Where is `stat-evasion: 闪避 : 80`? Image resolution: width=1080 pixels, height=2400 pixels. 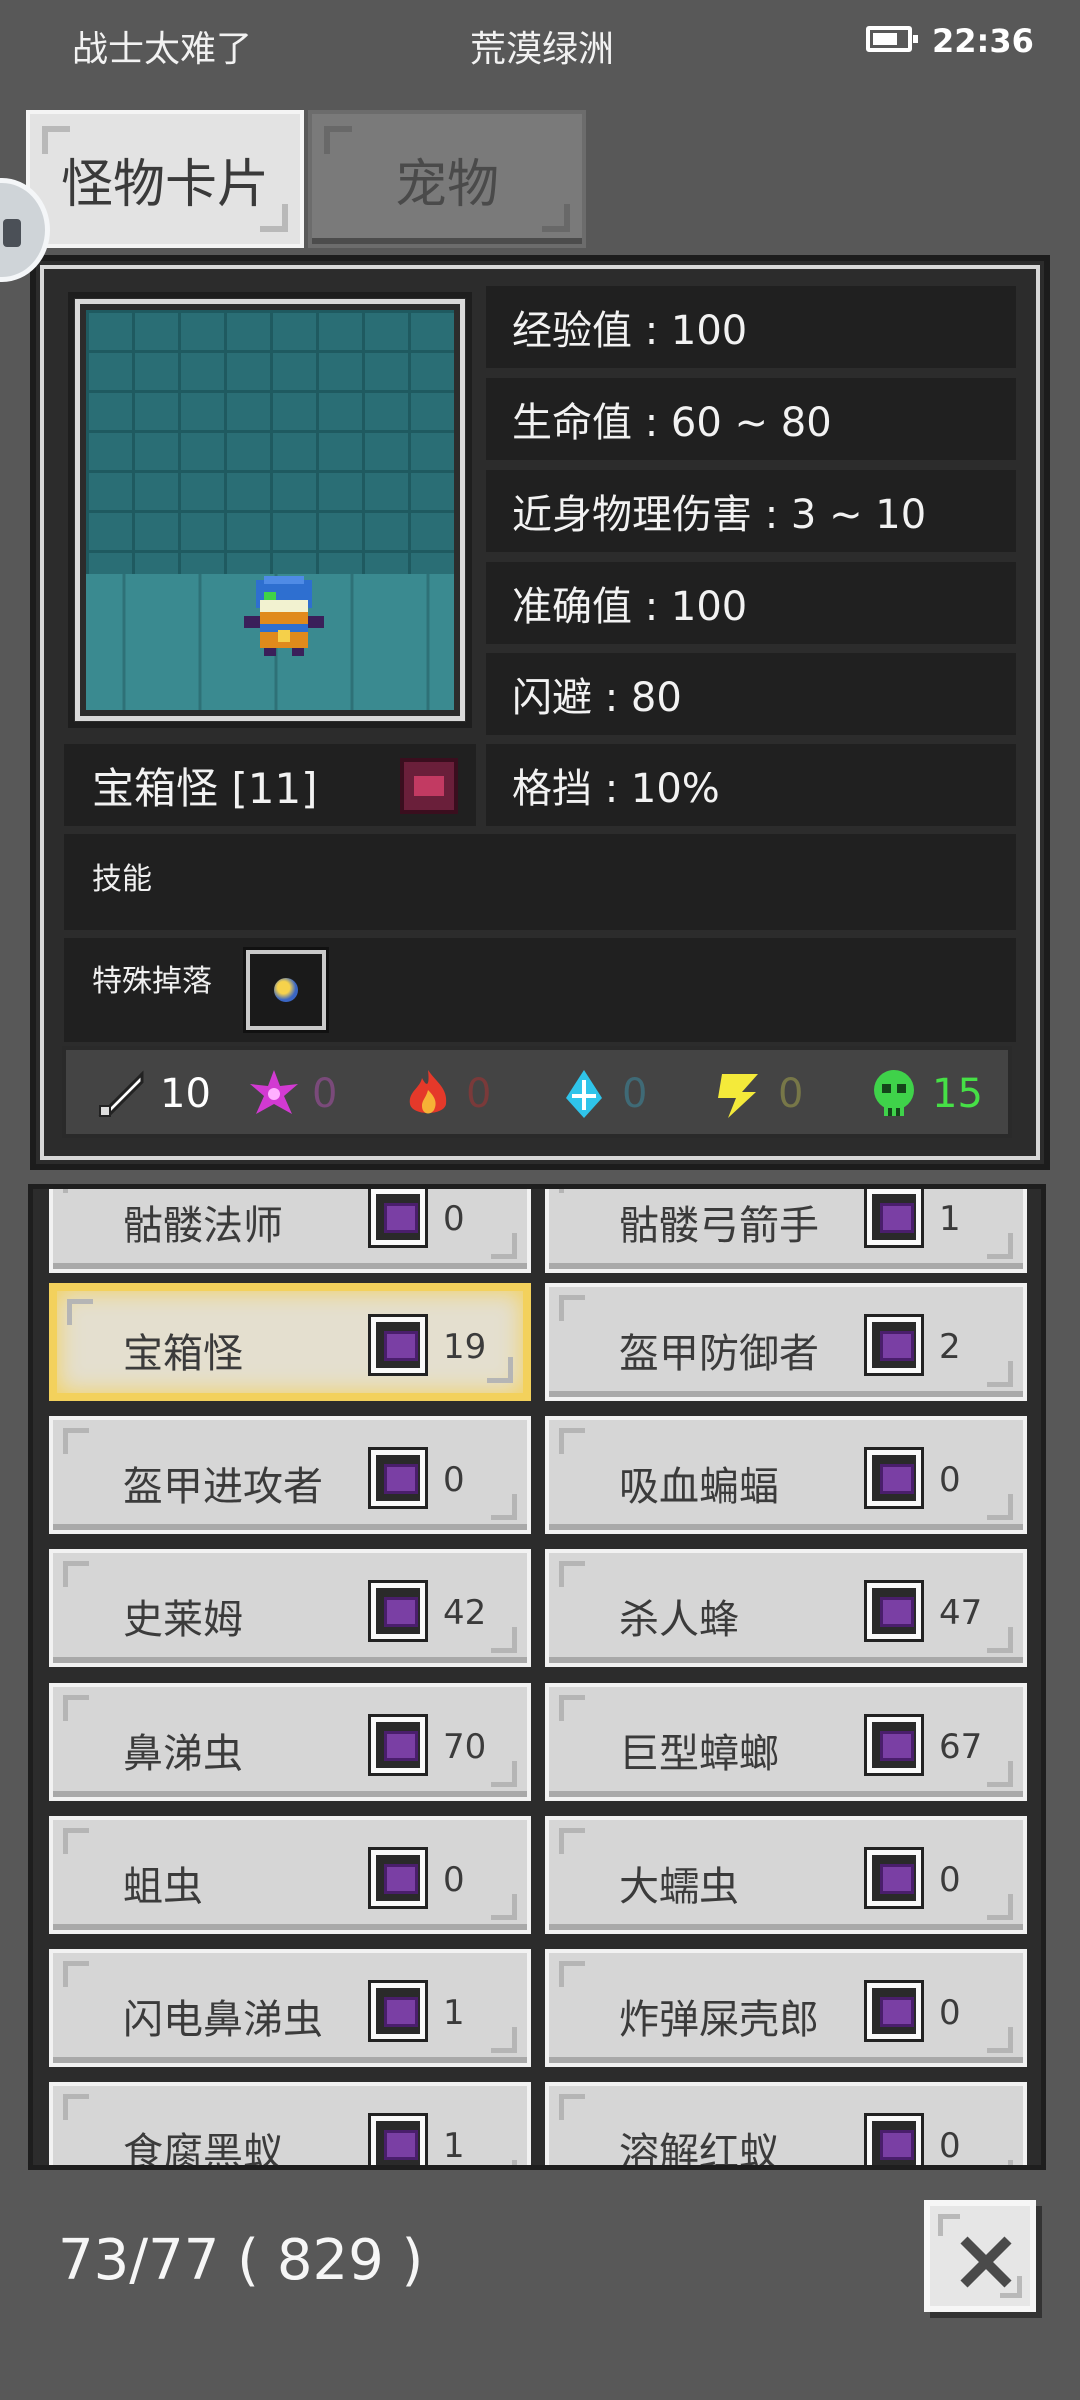
stat-evasion: 闪避 : 80 is located at coordinates (751, 694).